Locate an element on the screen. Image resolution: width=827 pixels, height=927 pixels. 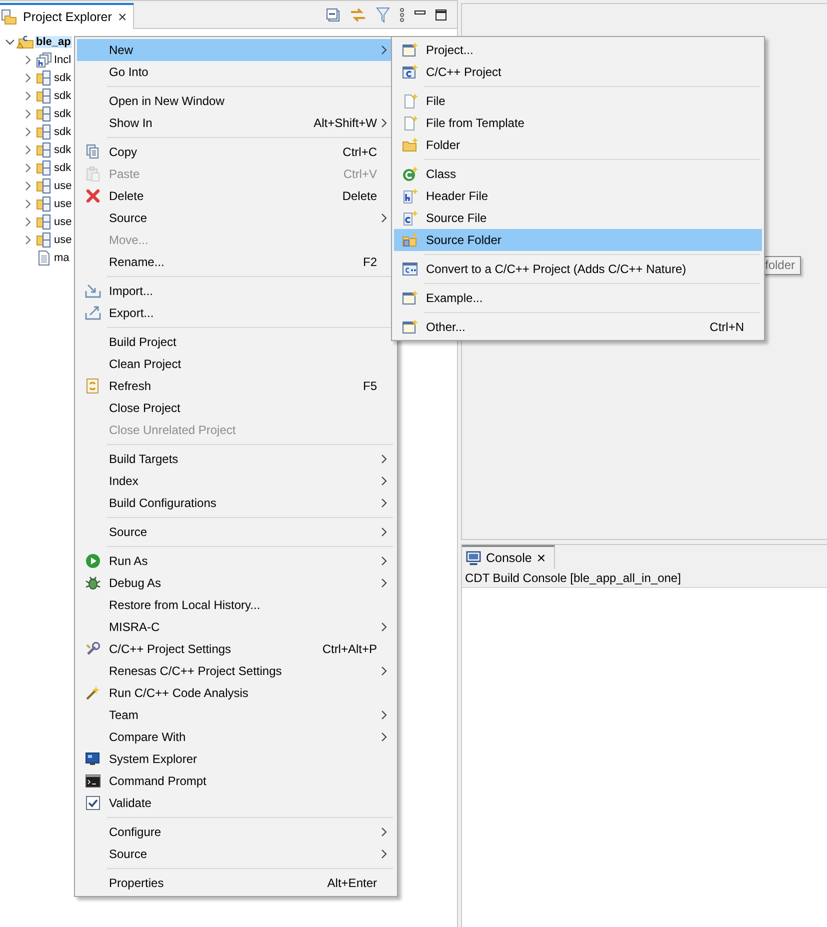
shortcut-label: F5 is located at coordinates (369, 386).